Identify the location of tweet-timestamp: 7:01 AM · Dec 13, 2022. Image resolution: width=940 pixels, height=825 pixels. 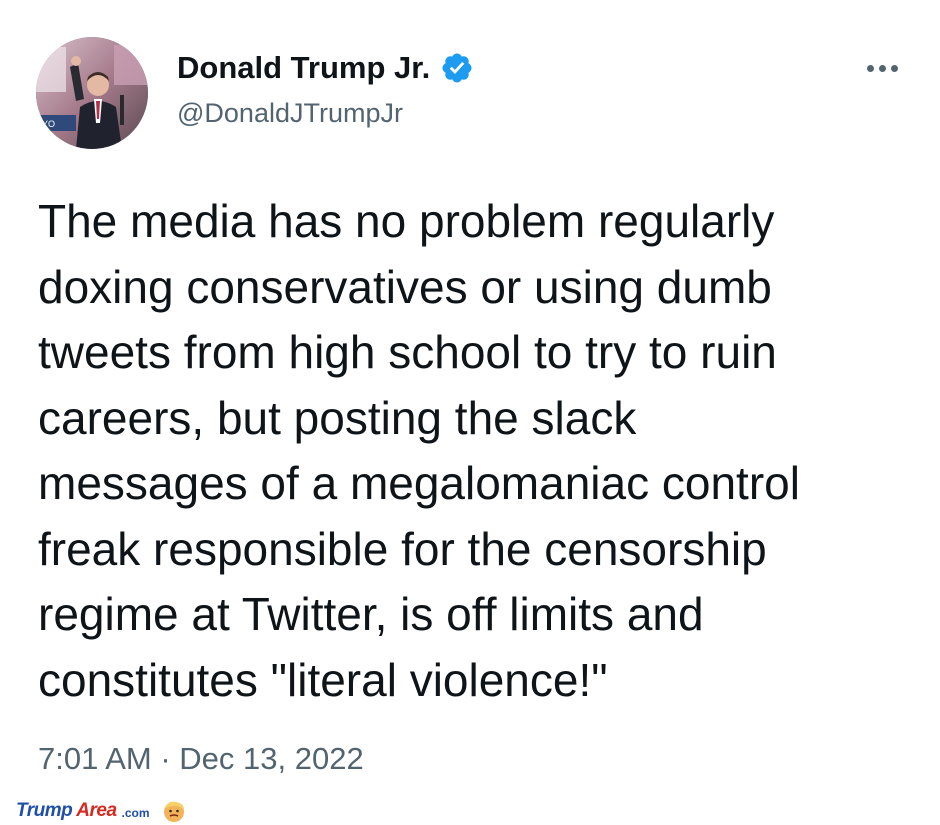
(201, 759).